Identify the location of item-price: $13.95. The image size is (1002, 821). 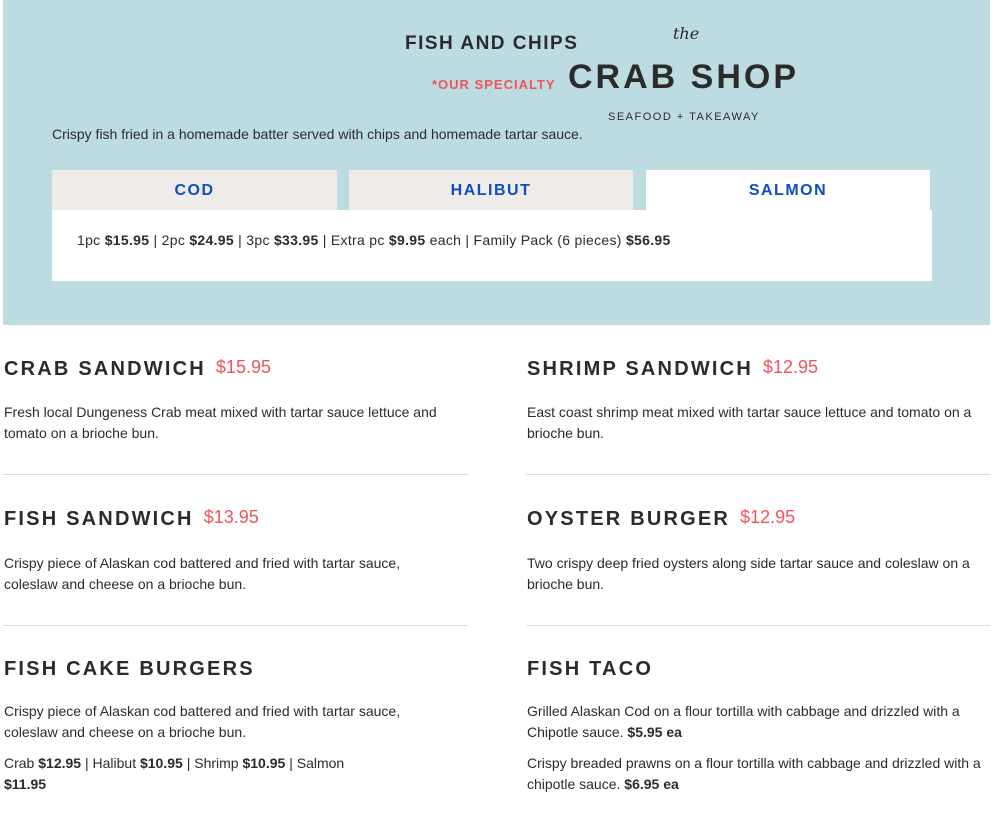
(231, 517).